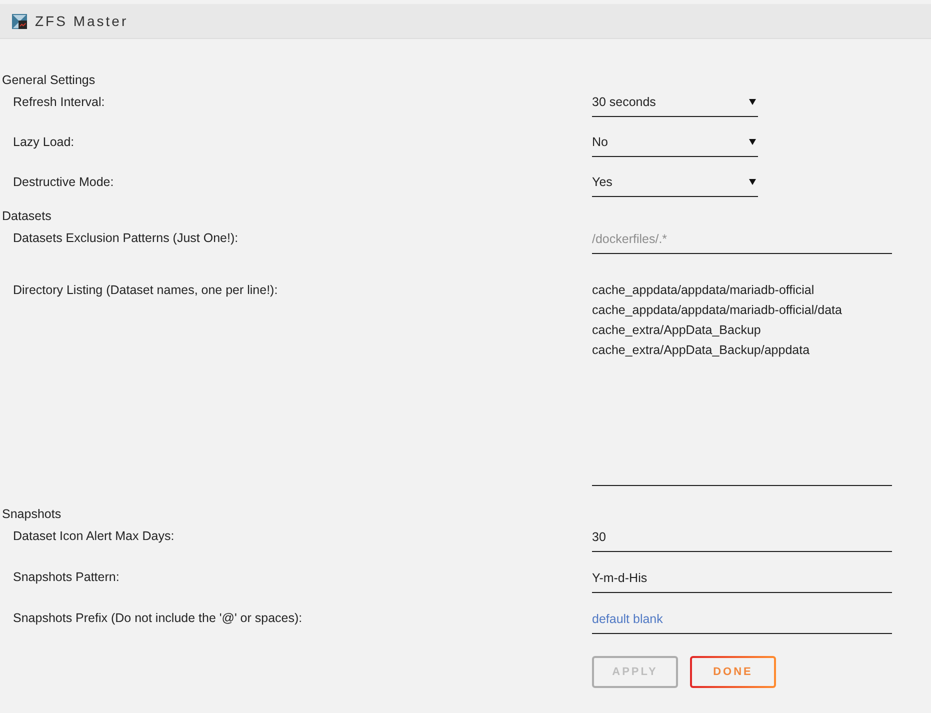 The height and width of the screenshot is (713, 931). What do you see at coordinates (145, 290) in the screenshot?
I see `setting-label: Directory Listing (Dataset names, one per line!):` at bounding box center [145, 290].